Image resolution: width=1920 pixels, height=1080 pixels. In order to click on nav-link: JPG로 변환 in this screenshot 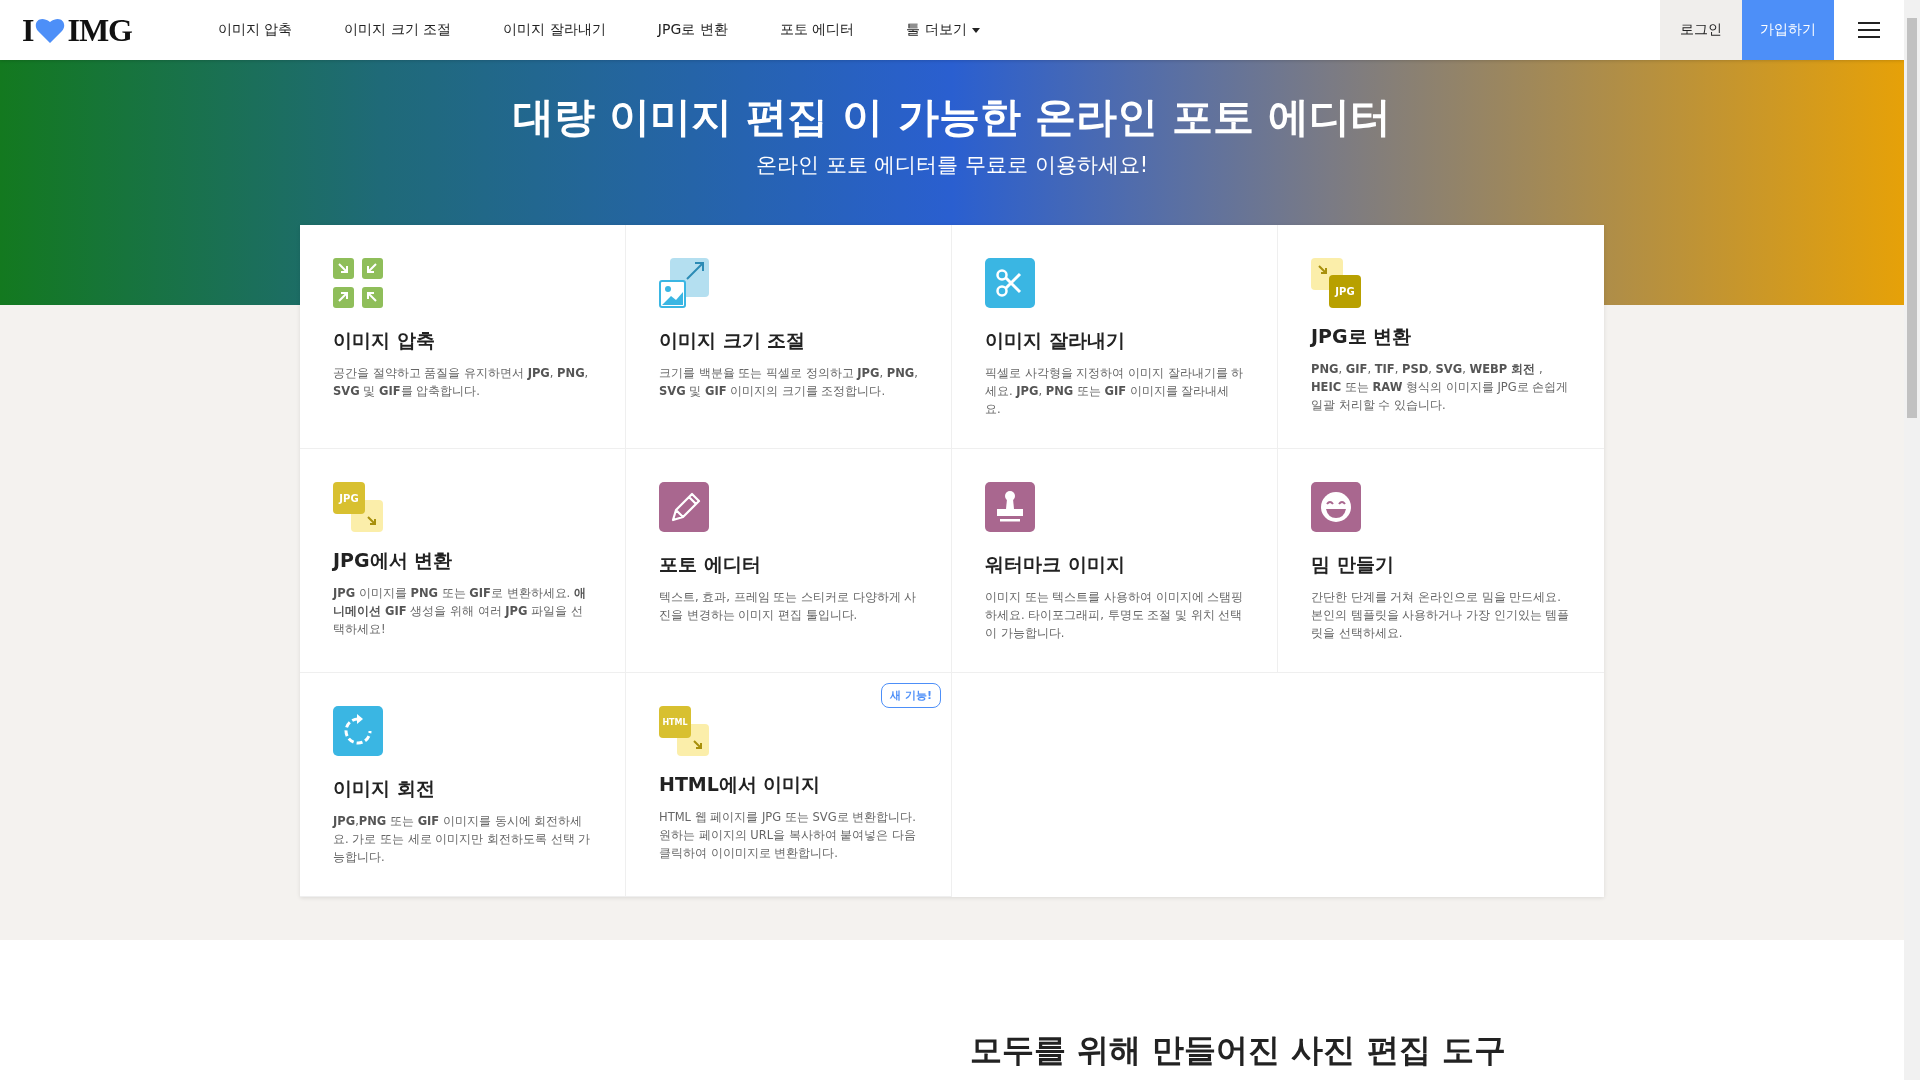, I will do `click(692, 30)`.